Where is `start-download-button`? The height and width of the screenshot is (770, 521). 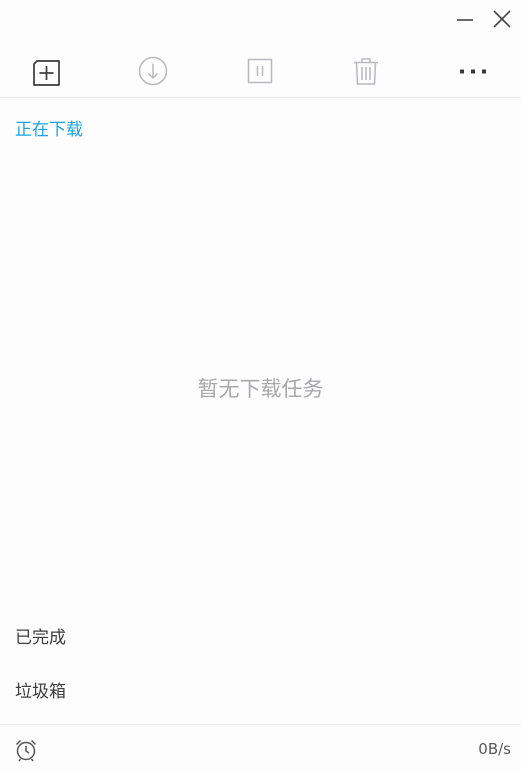
start-download-button is located at coordinates (153, 71).